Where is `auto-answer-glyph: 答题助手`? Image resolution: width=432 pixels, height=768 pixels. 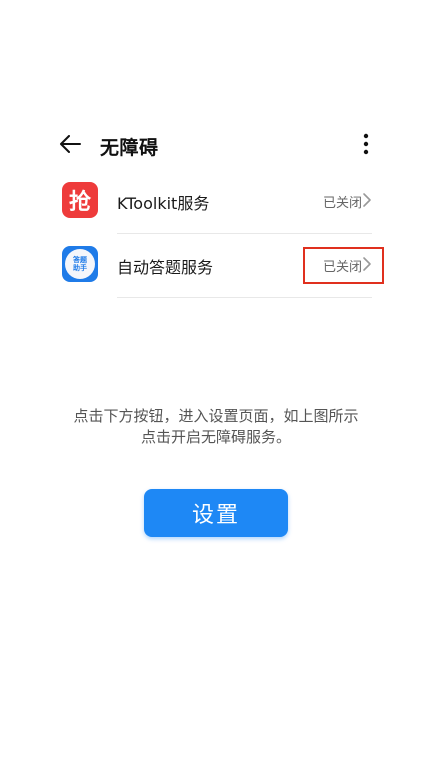 auto-answer-glyph: 答题助手 is located at coordinates (80, 264).